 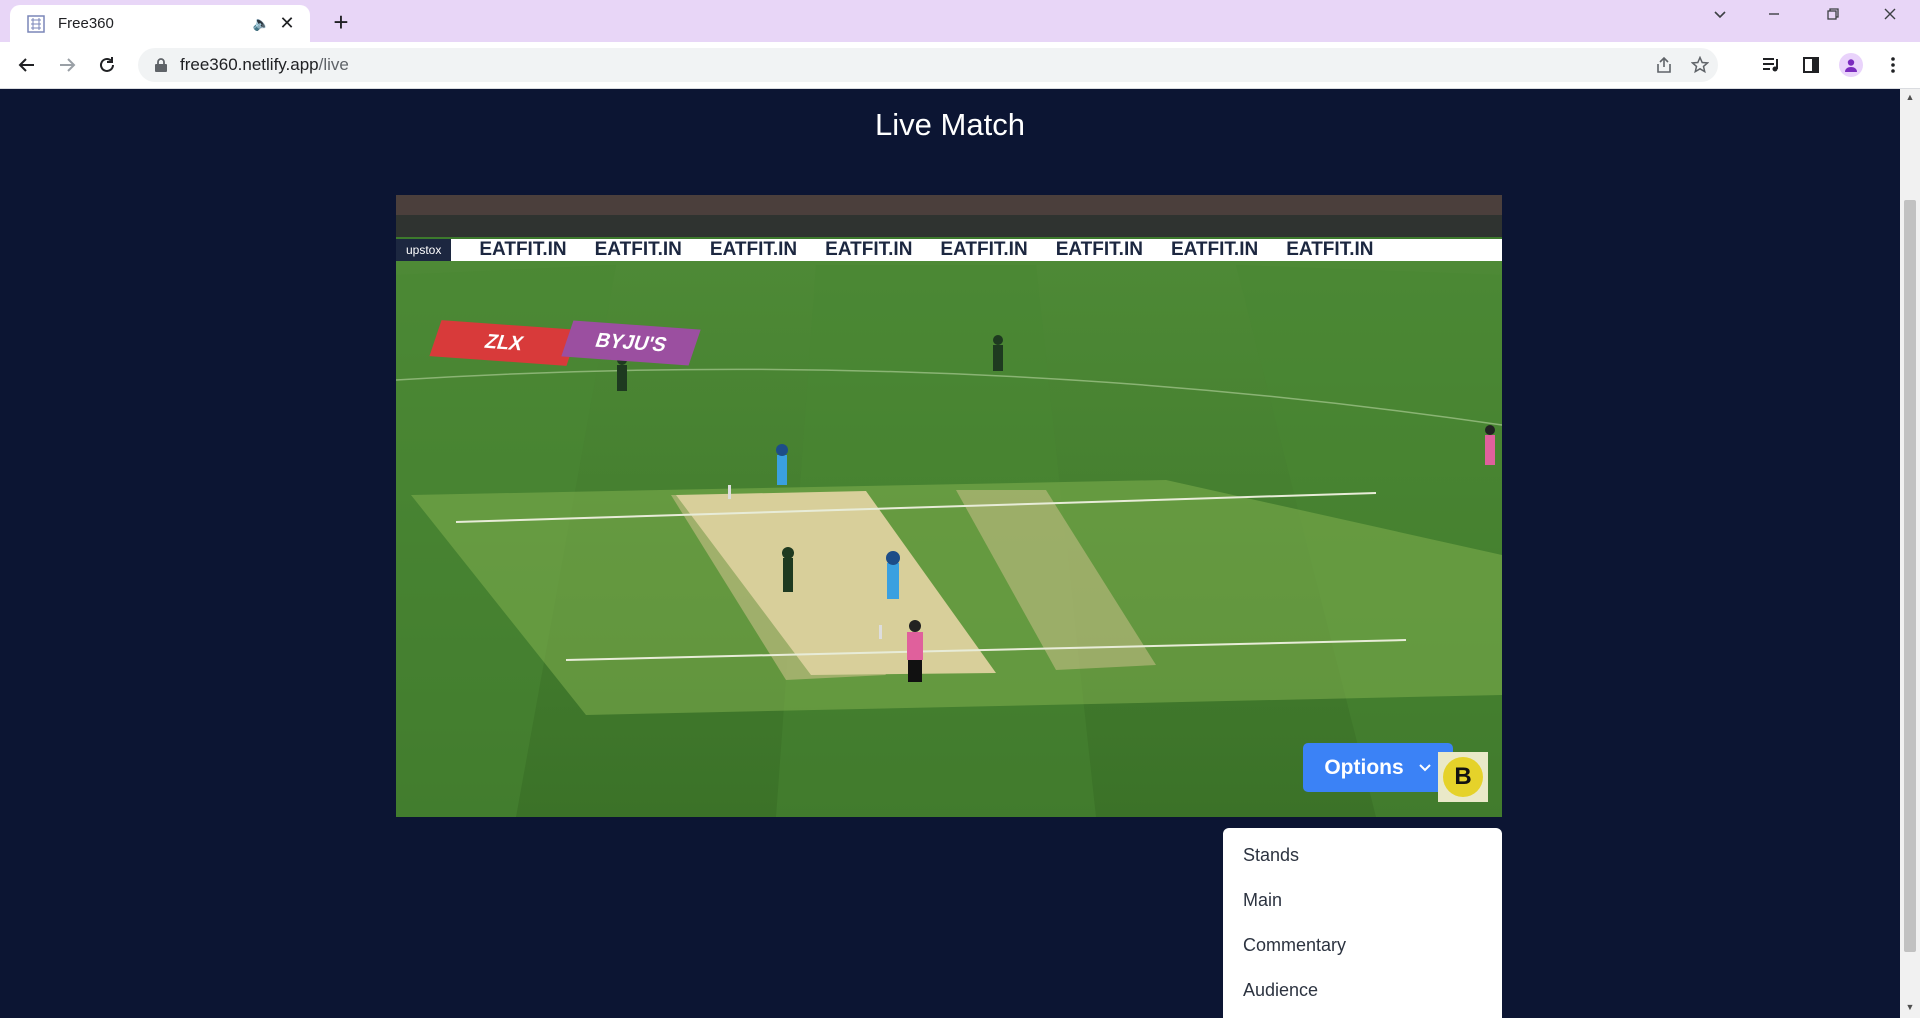 What do you see at coordinates (893, 575) in the screenshot?
I see `runner-figure` at bounding box center [893, 575].